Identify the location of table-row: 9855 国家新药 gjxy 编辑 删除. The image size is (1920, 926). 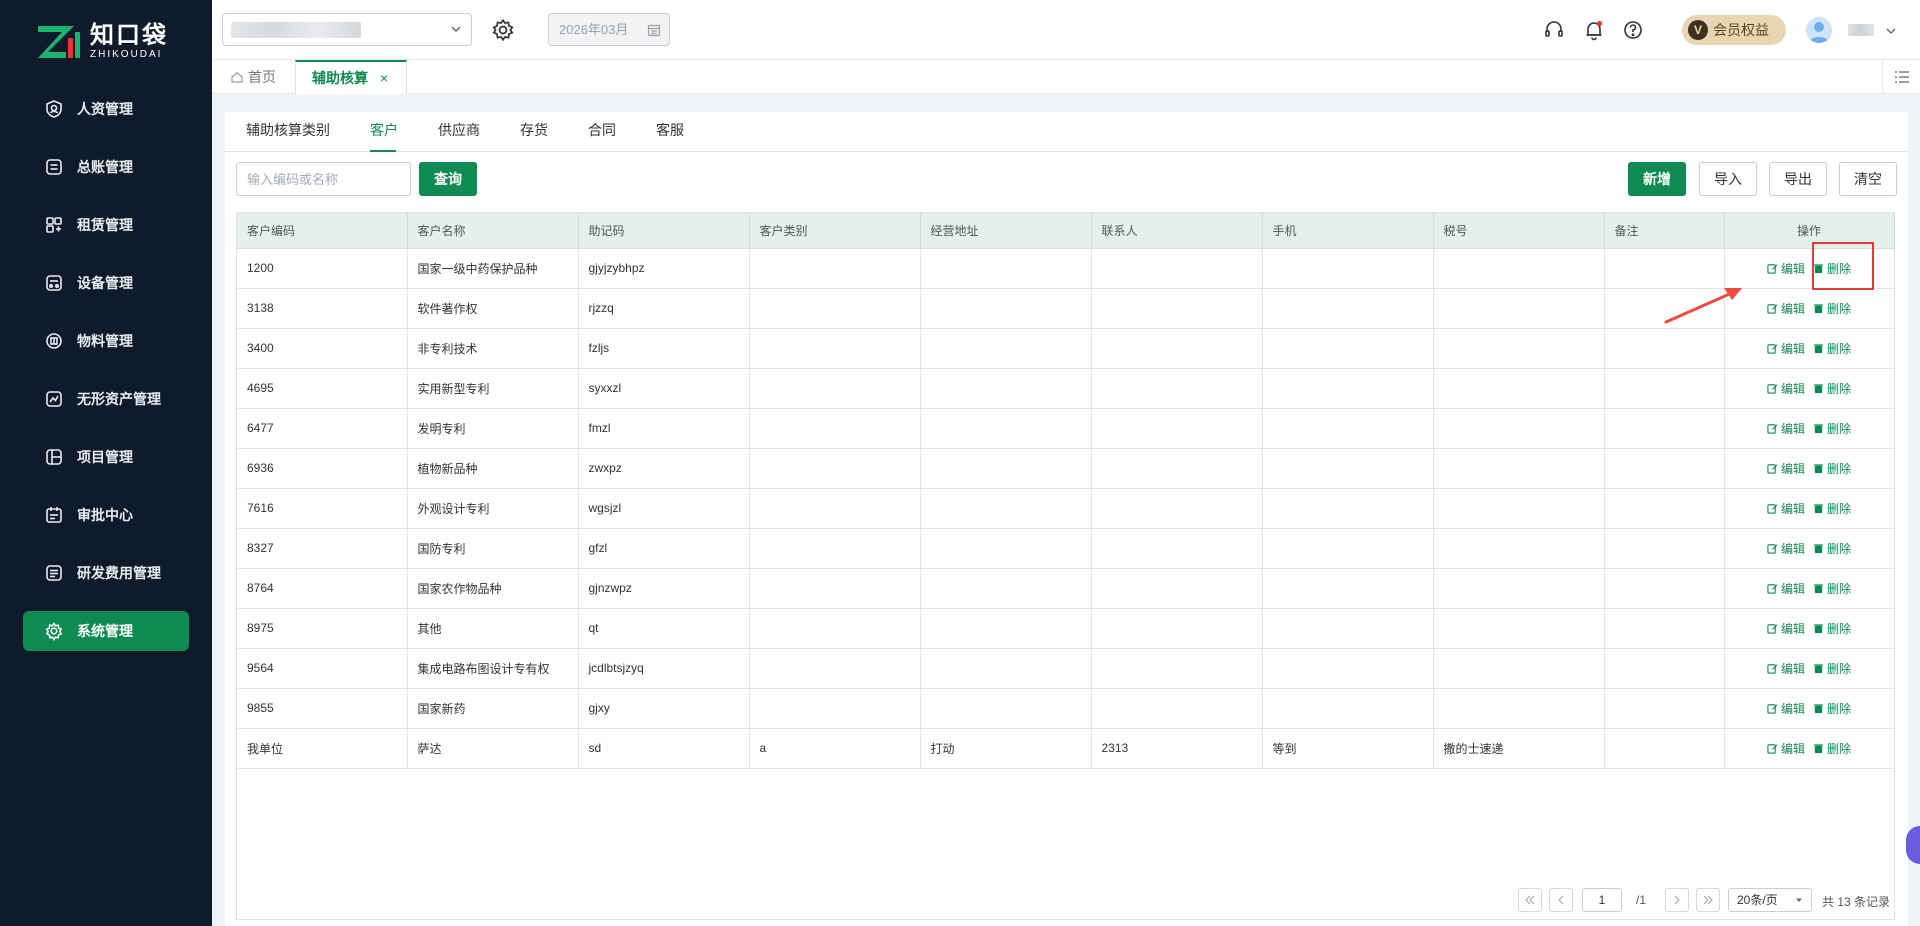
(1066, 708).